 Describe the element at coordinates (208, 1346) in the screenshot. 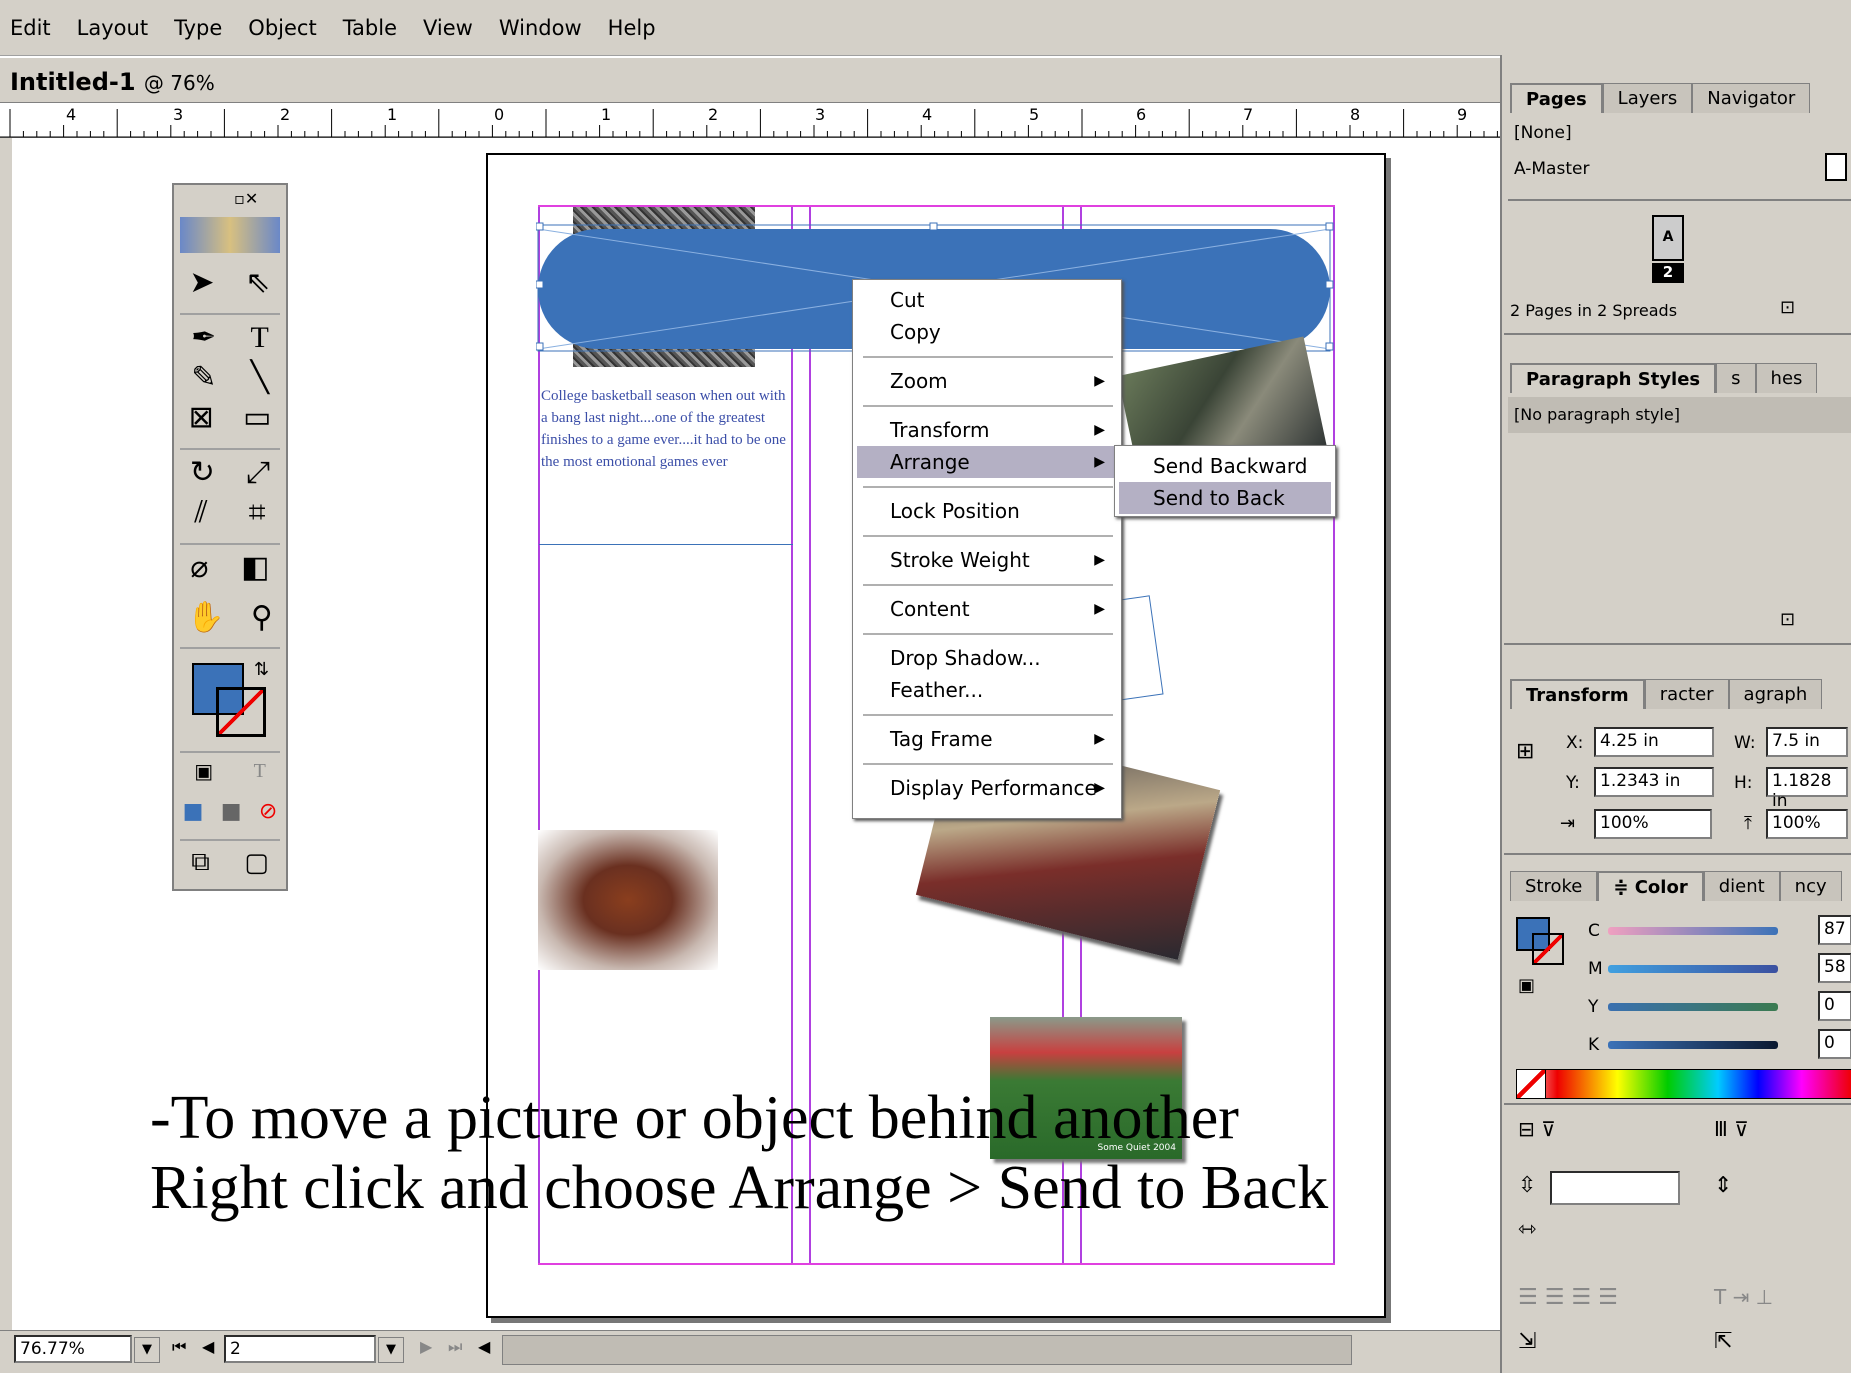

I see `previous-page-icon: ◀` at that location.